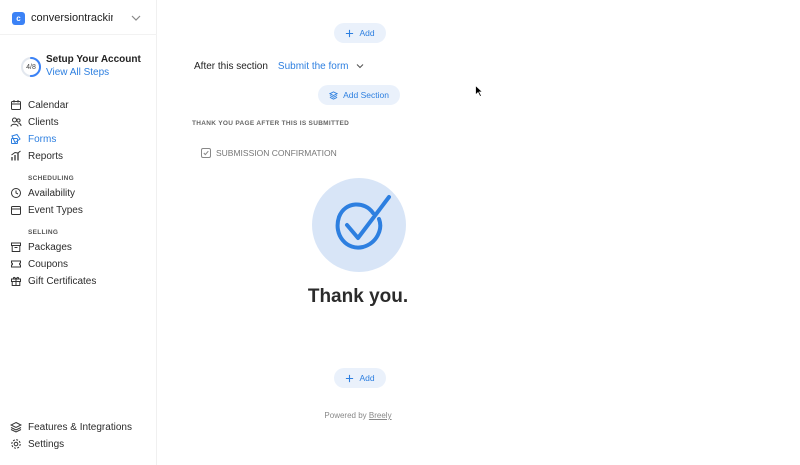 This screenshot has height=465, width=800. Describe the element at coordinates (16, 444) in the screenshot. I see `gear-icon` at that location.